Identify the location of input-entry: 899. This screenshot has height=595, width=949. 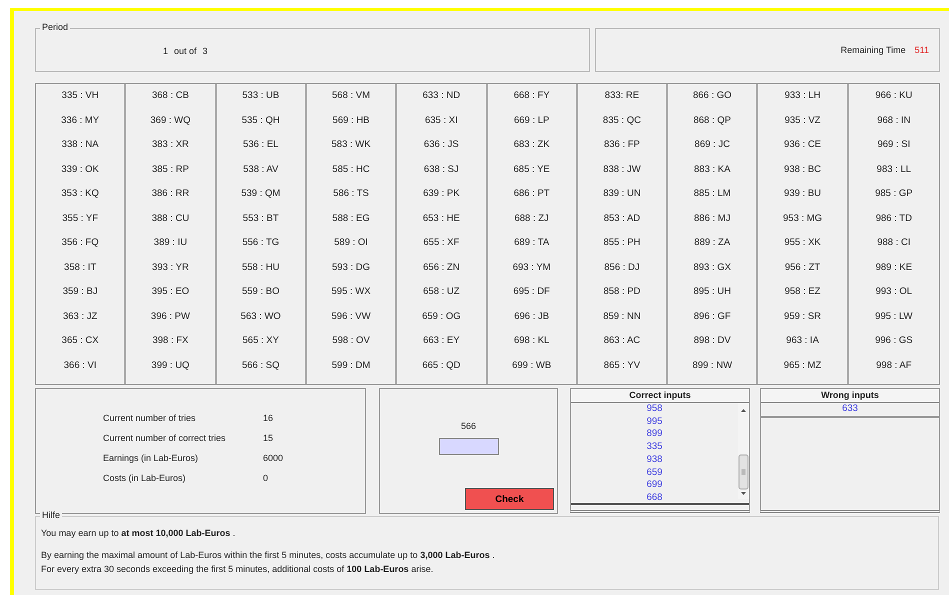
(654, 435).